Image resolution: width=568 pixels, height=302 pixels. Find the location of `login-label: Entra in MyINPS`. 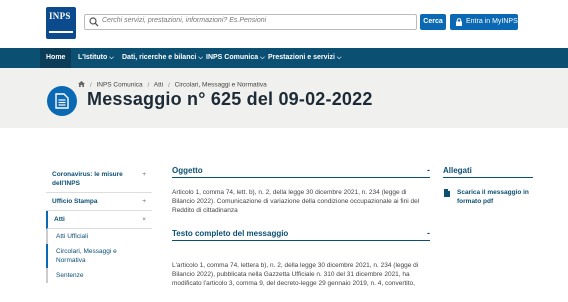

login-label: Entra in MyINPS is located at coordinates (492, 21).